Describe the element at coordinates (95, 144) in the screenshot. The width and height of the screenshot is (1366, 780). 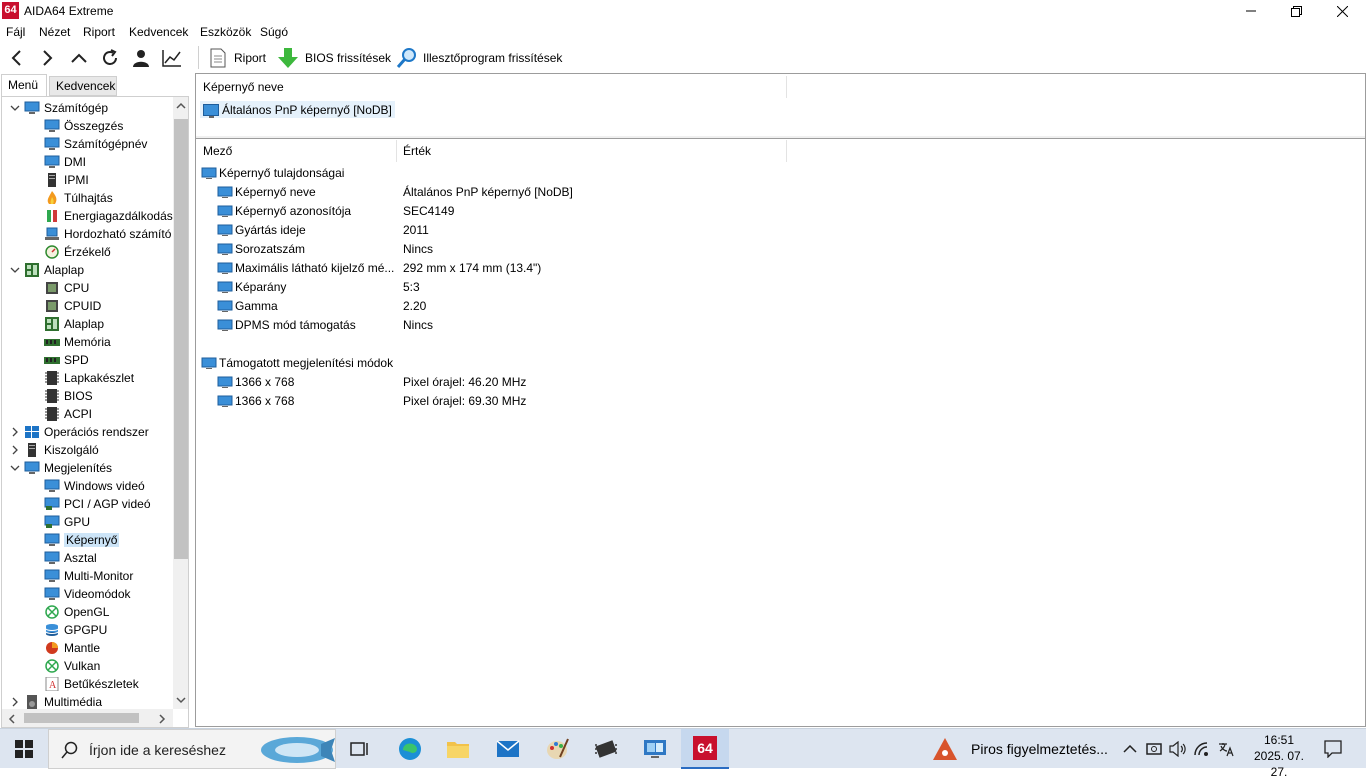
I see `tree-item-szamitogepnev: Számítógépnév` at that location.